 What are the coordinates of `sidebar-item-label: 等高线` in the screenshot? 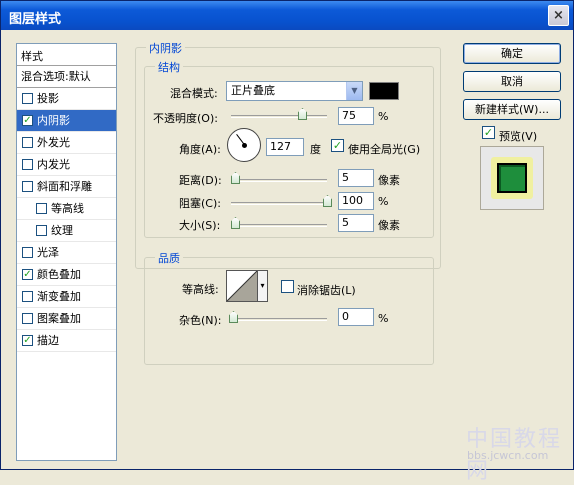 It's located at (67, 208).